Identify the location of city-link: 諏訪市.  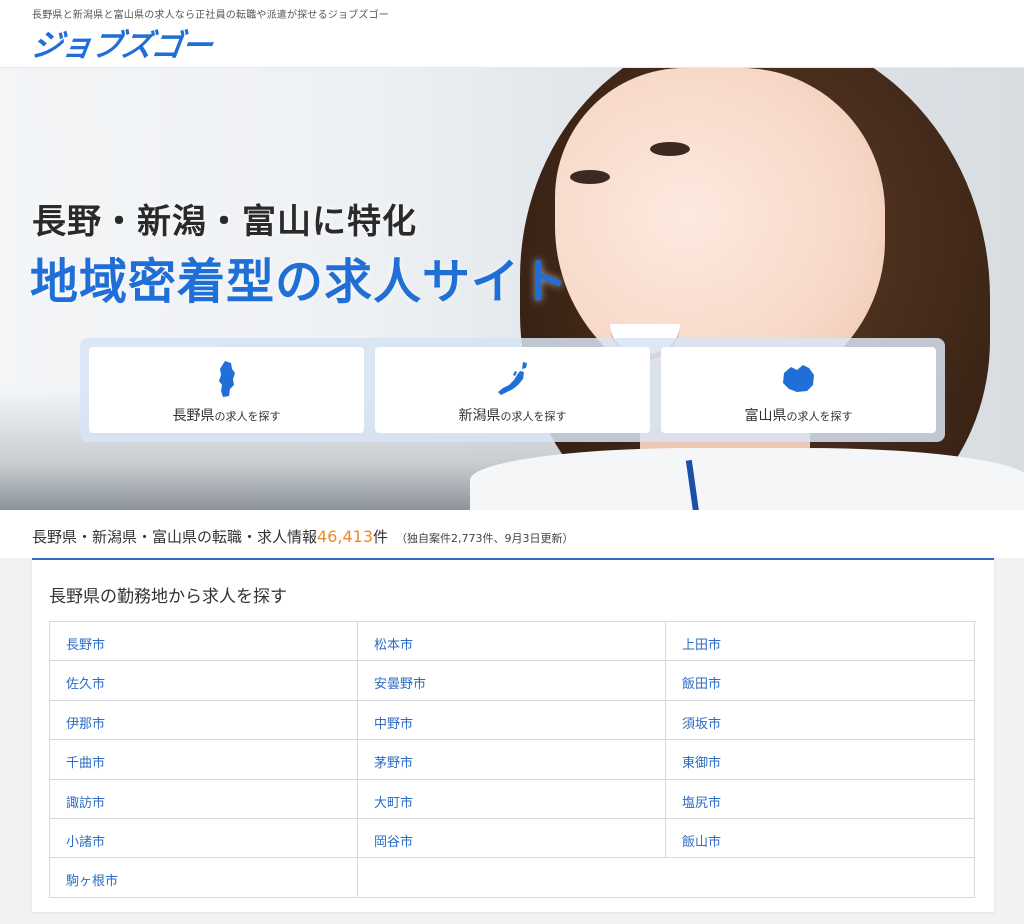
(204, 799).